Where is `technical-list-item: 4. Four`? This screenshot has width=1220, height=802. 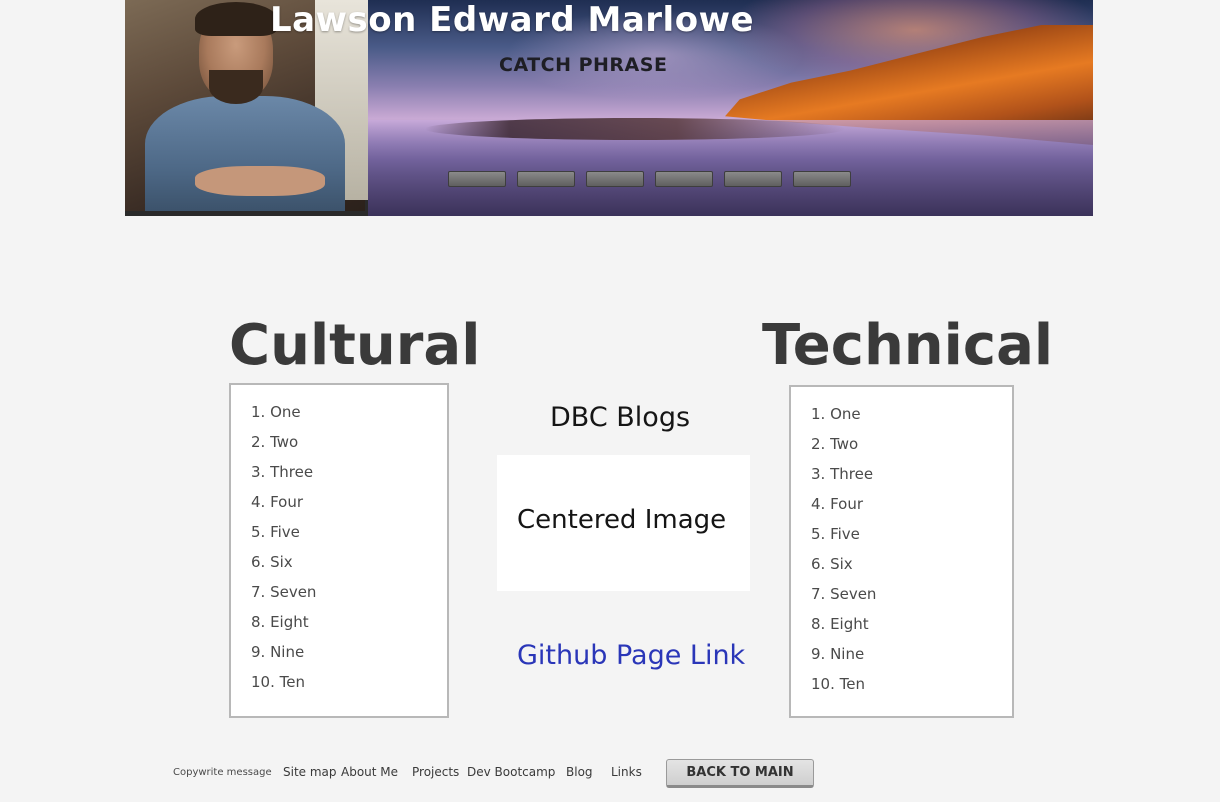 technical-list-item: 4. Four is located at coordinates (911, 508).